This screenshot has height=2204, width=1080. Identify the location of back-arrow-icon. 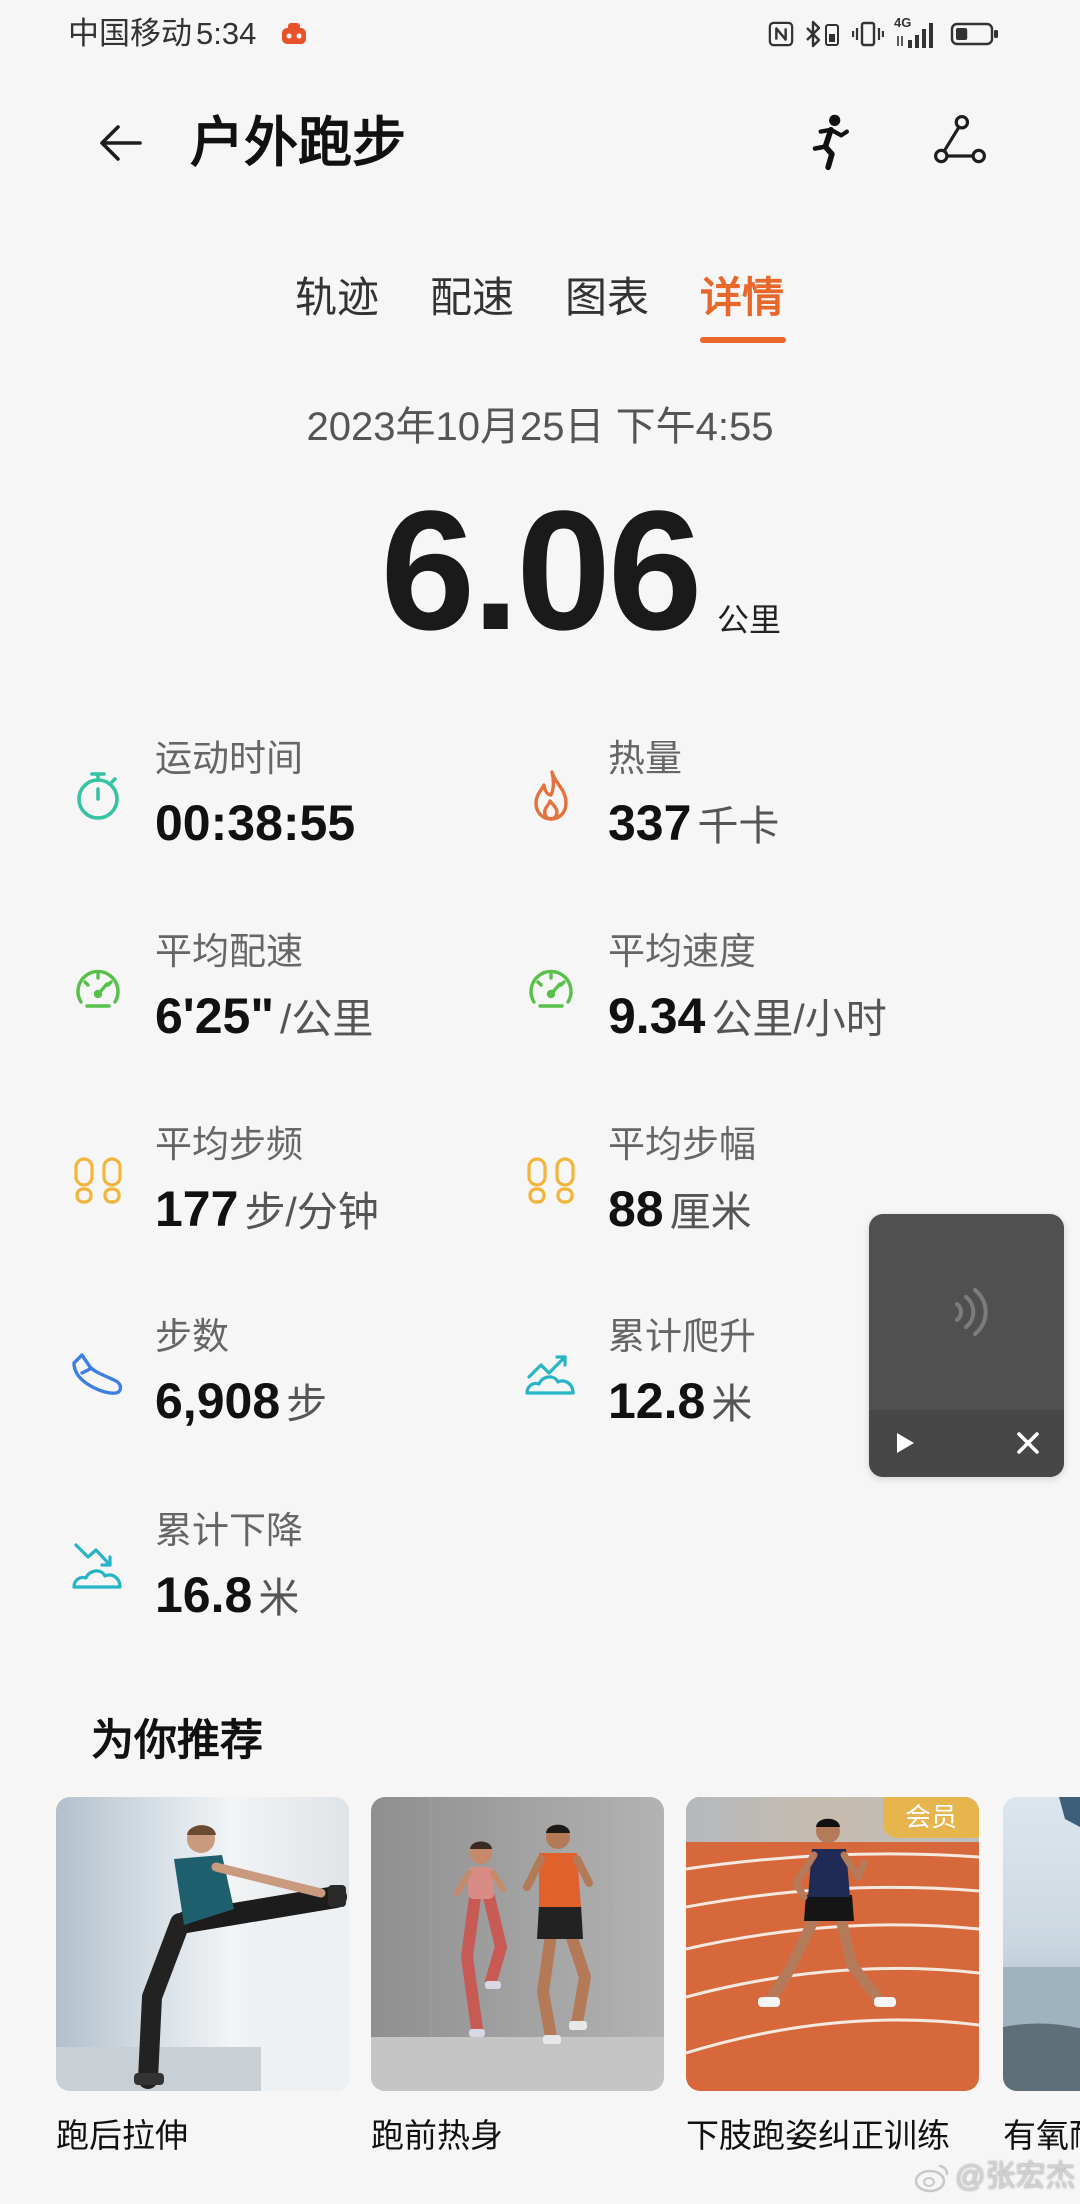
(121, 143).